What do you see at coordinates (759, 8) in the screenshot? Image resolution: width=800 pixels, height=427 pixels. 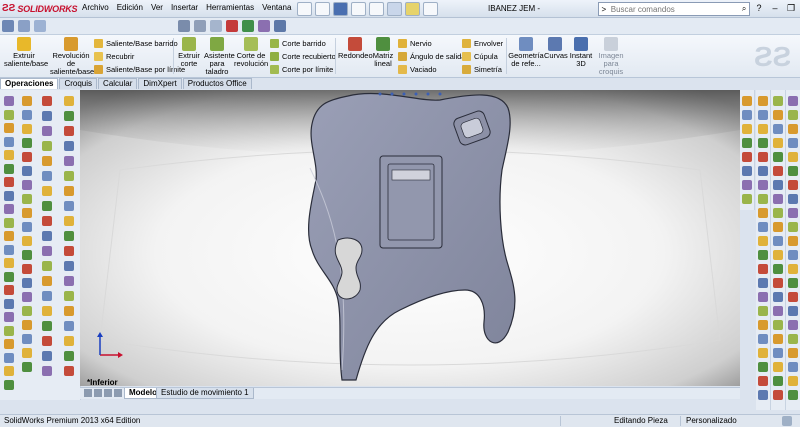 I see `help-icon: ?` at bounding box center [759, 8].